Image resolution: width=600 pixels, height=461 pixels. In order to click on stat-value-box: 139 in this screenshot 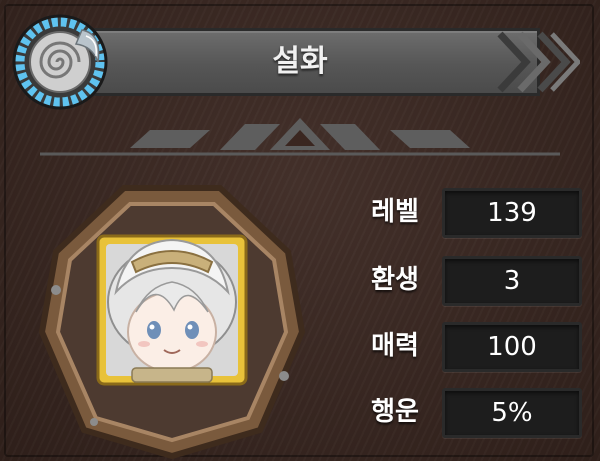, I will do `click(512, 213)`.